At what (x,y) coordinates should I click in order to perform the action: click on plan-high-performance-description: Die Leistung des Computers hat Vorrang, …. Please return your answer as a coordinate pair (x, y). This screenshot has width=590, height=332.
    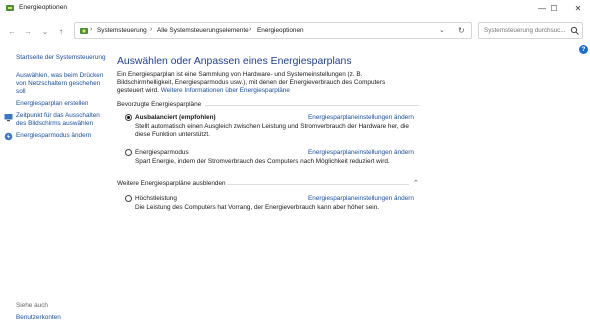
    Looking at the image, I should click on (257, 207).